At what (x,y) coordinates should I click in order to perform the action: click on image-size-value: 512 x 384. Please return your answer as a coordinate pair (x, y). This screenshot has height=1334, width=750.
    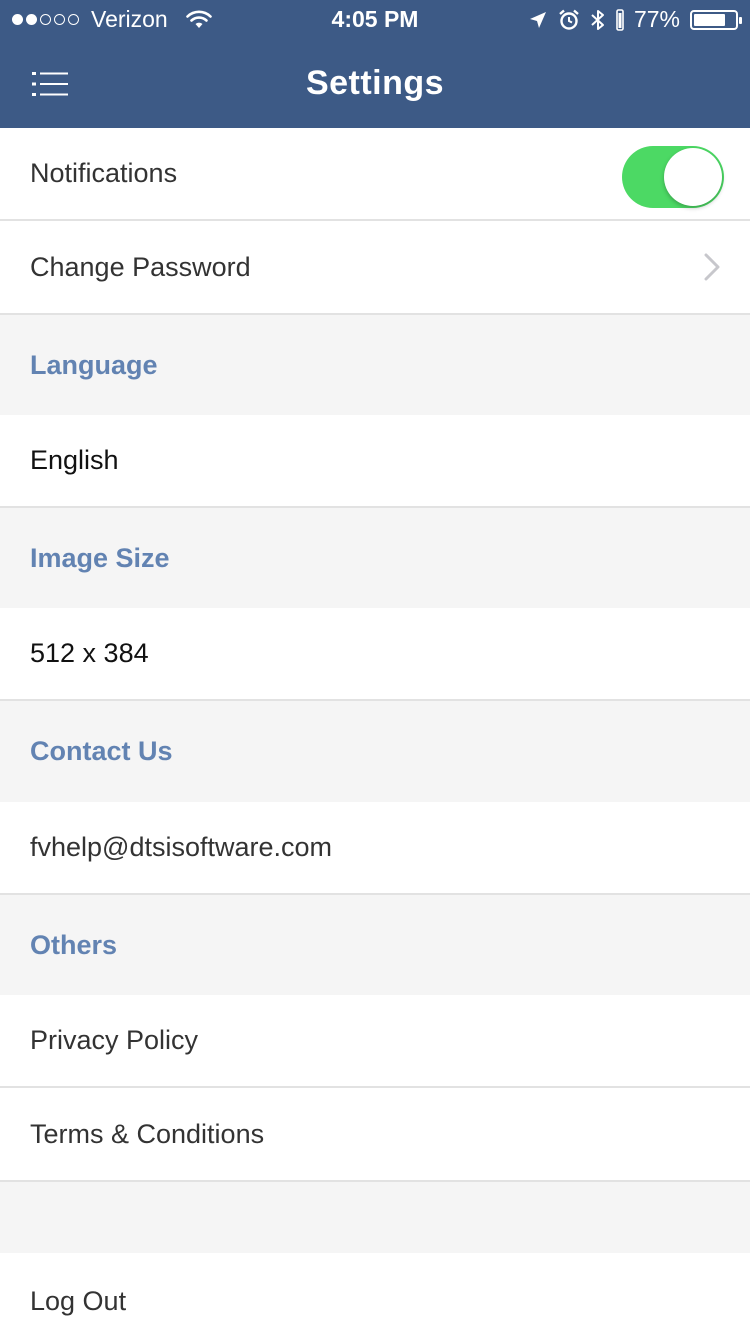
    Looking at the image, I should click on (89, 653).